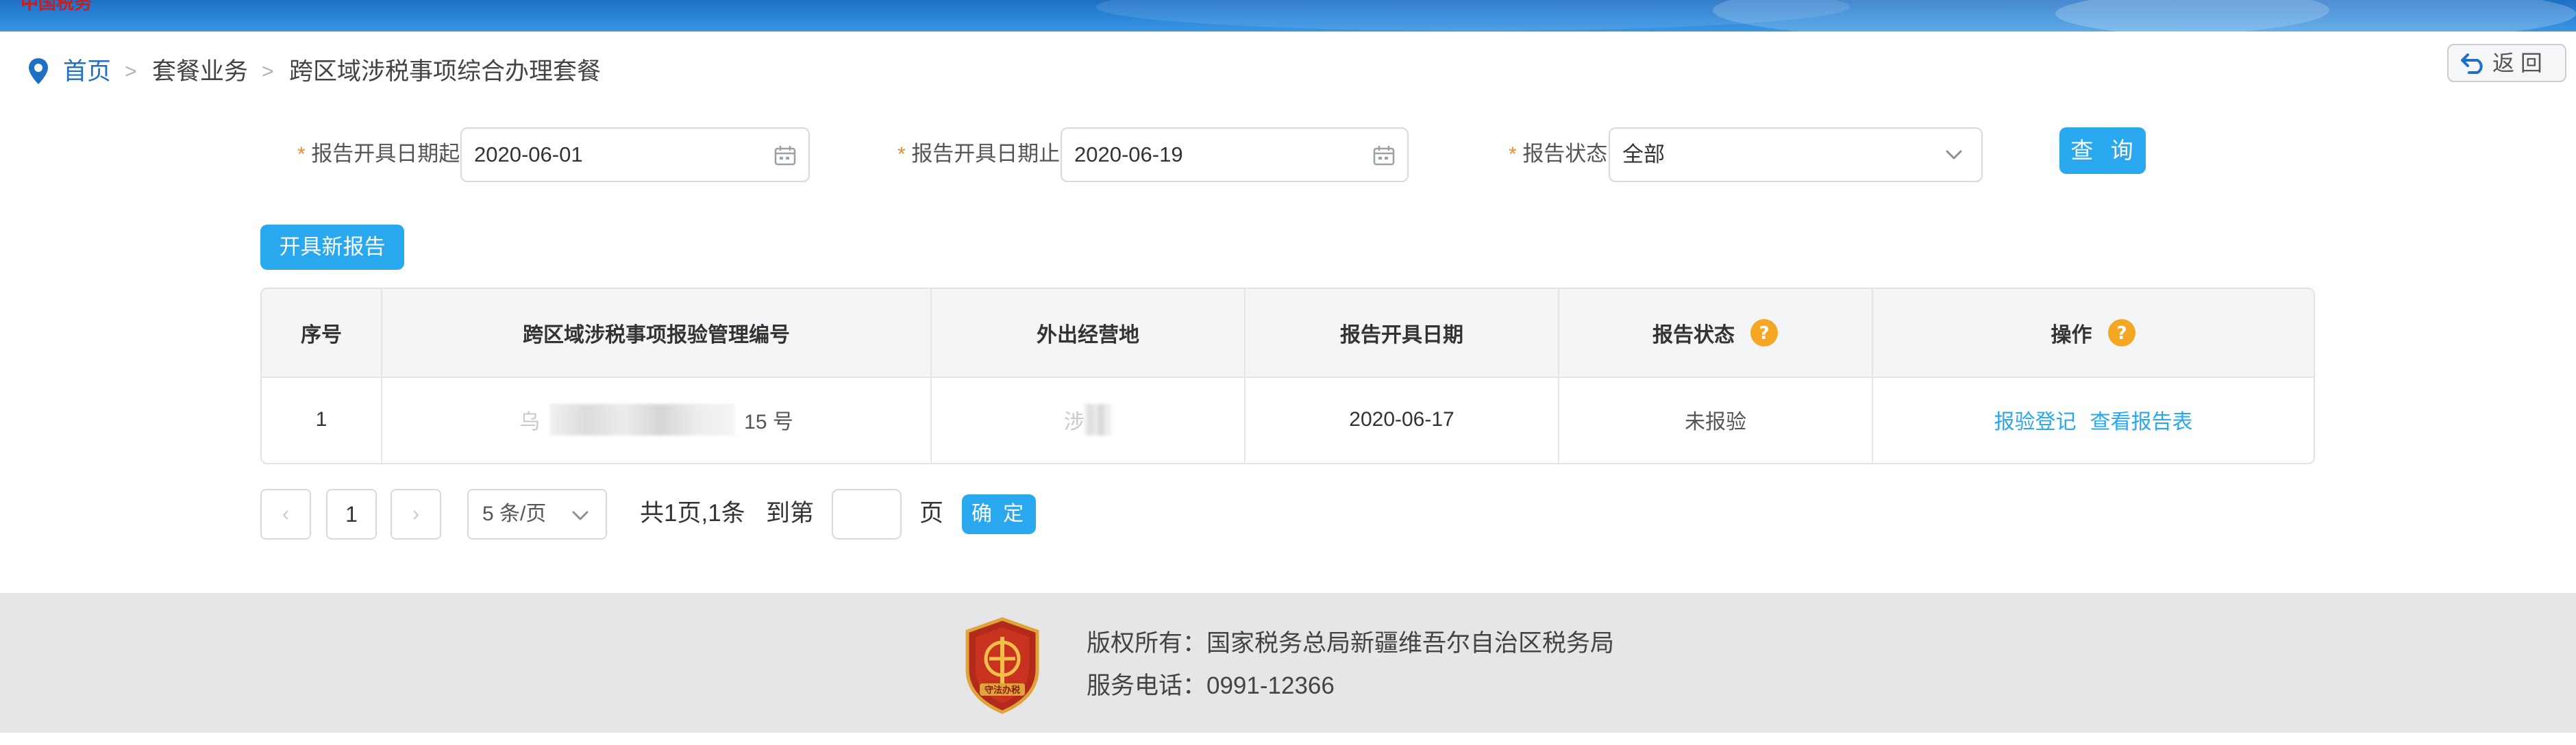 The image size is (2576, 745). What do you see at coordinates (1288, 420) in the screenshot?
I see `table-row: 1 乌 15 号 涉 2020-06-17 未报验 报验登记 查看报告表` at bounding box center [1288, 420].